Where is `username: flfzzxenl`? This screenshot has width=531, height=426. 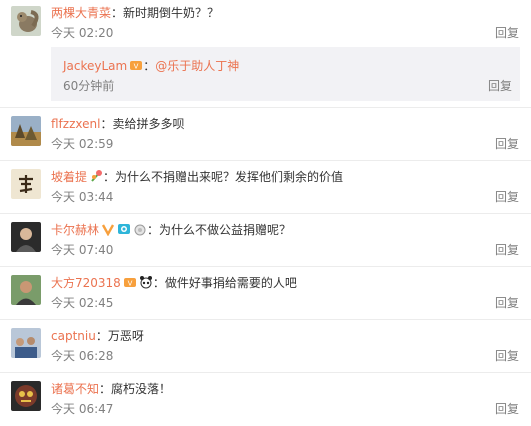 username: flfzzxenl is located at coordinates (75, 124).